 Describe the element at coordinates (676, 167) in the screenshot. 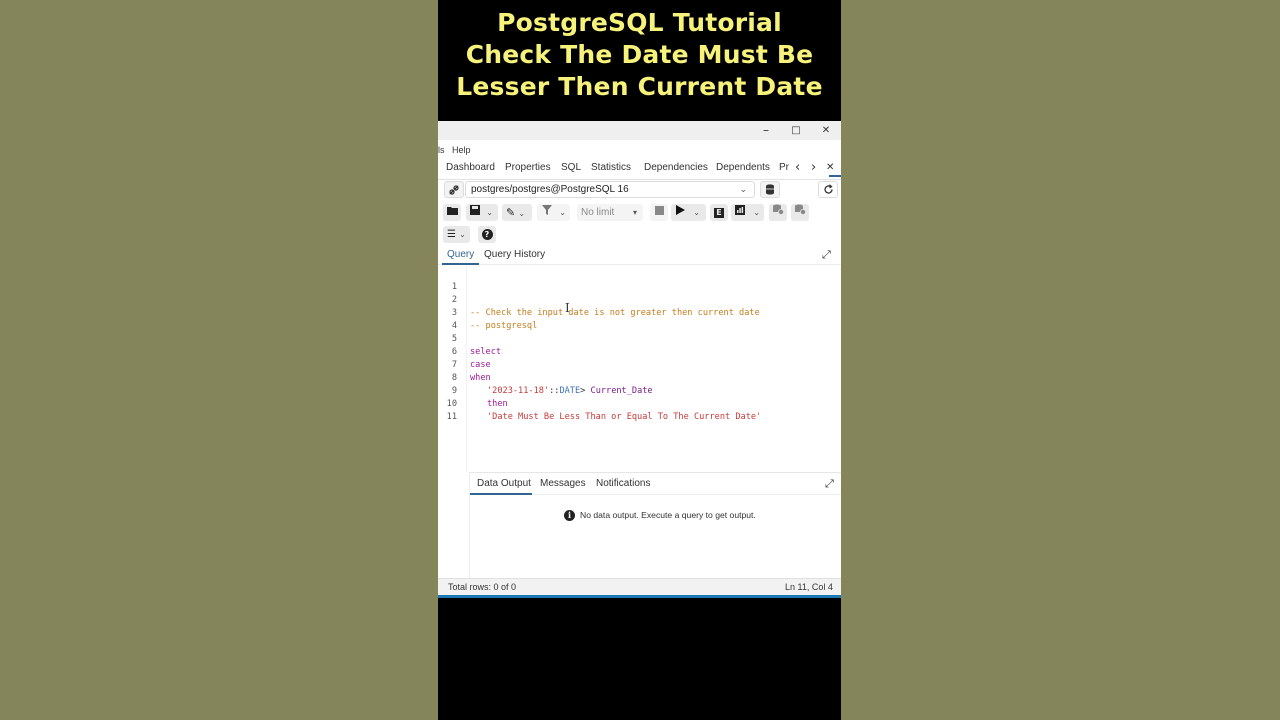

I see `tab-dependencies: Dependencies` at that location.